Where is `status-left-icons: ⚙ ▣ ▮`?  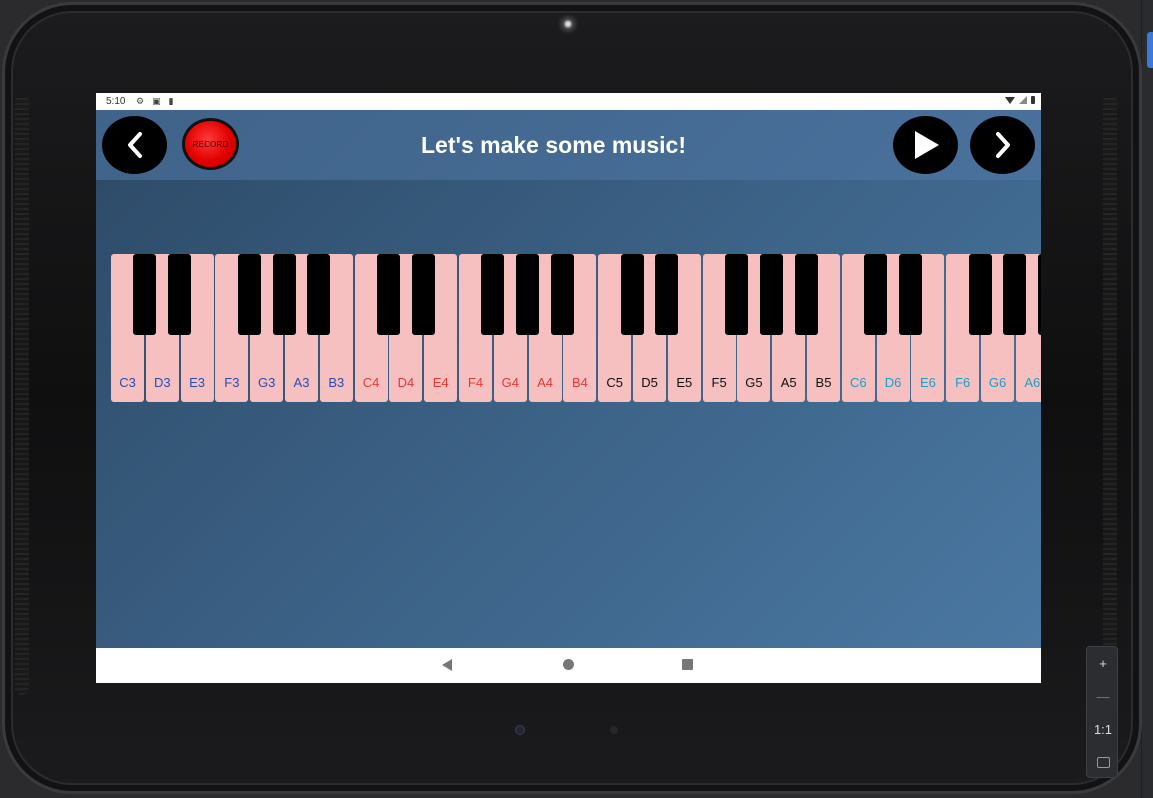
status-left-icons: ⚙ ▣ ▮ is located at coordinates (155, 101).